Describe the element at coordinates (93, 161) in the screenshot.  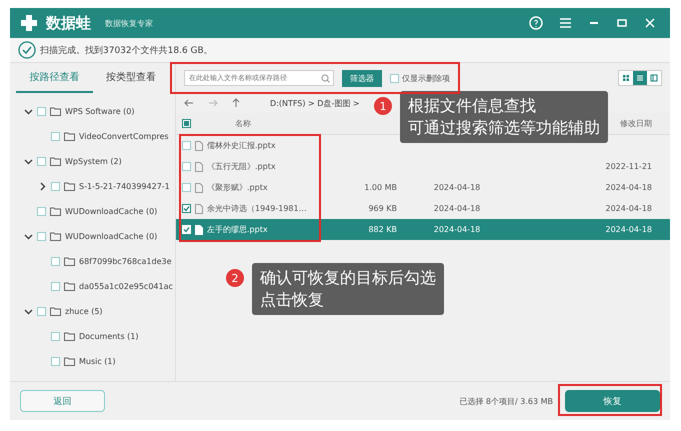
I see `tree-item-label: WpSystem (2)` at that location.